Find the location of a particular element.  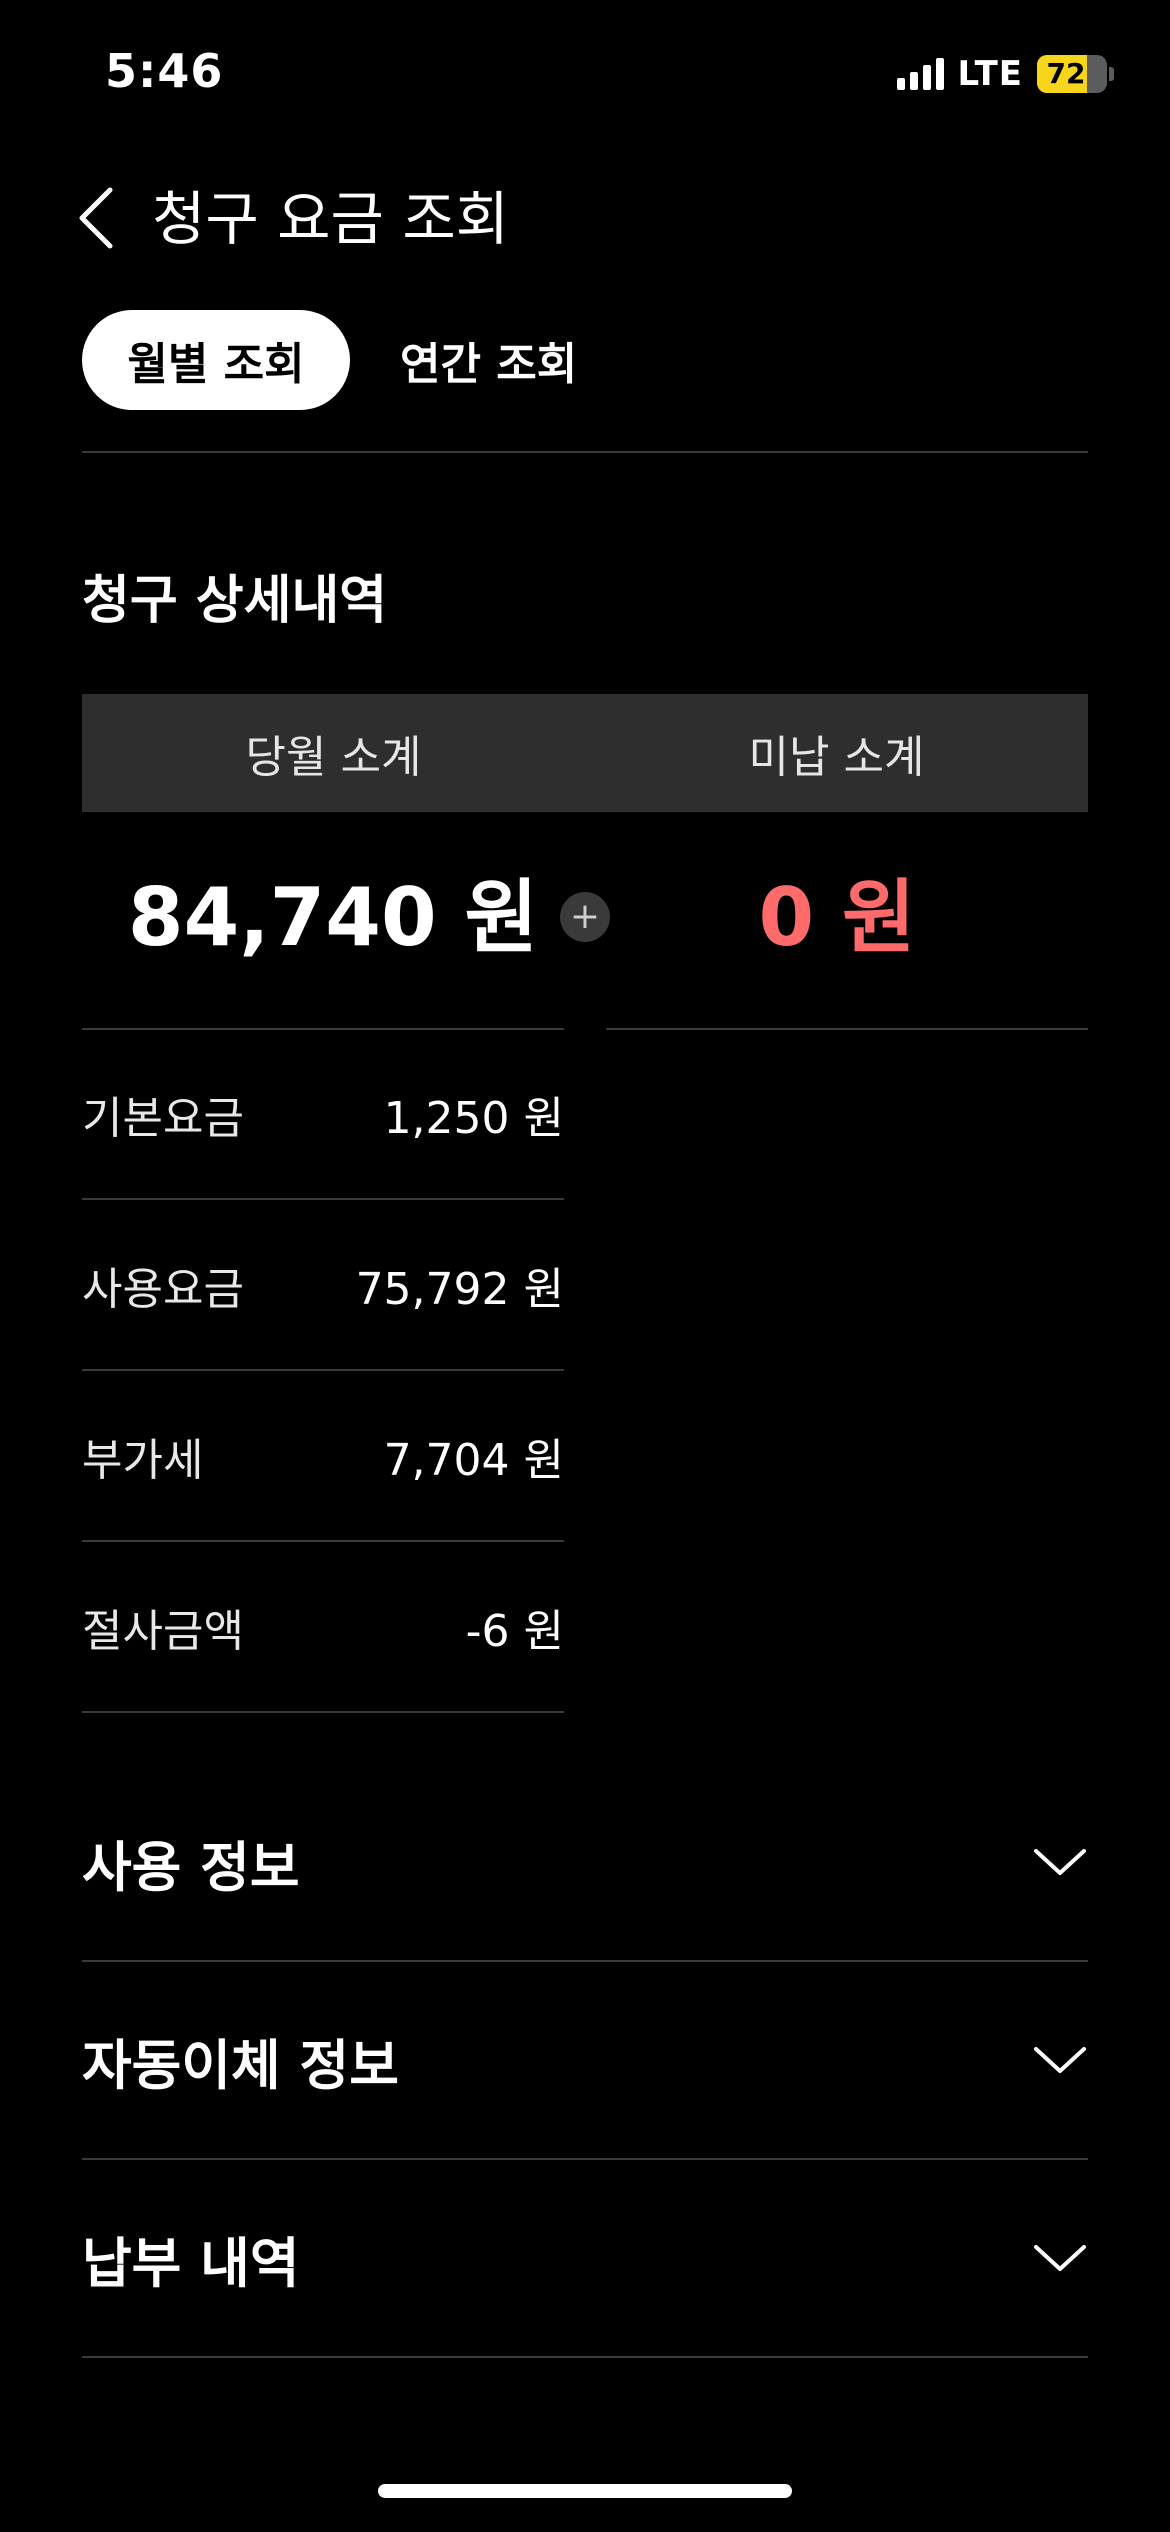

tab-yearly: 연간 조회 is located at coordinates (488, 360).